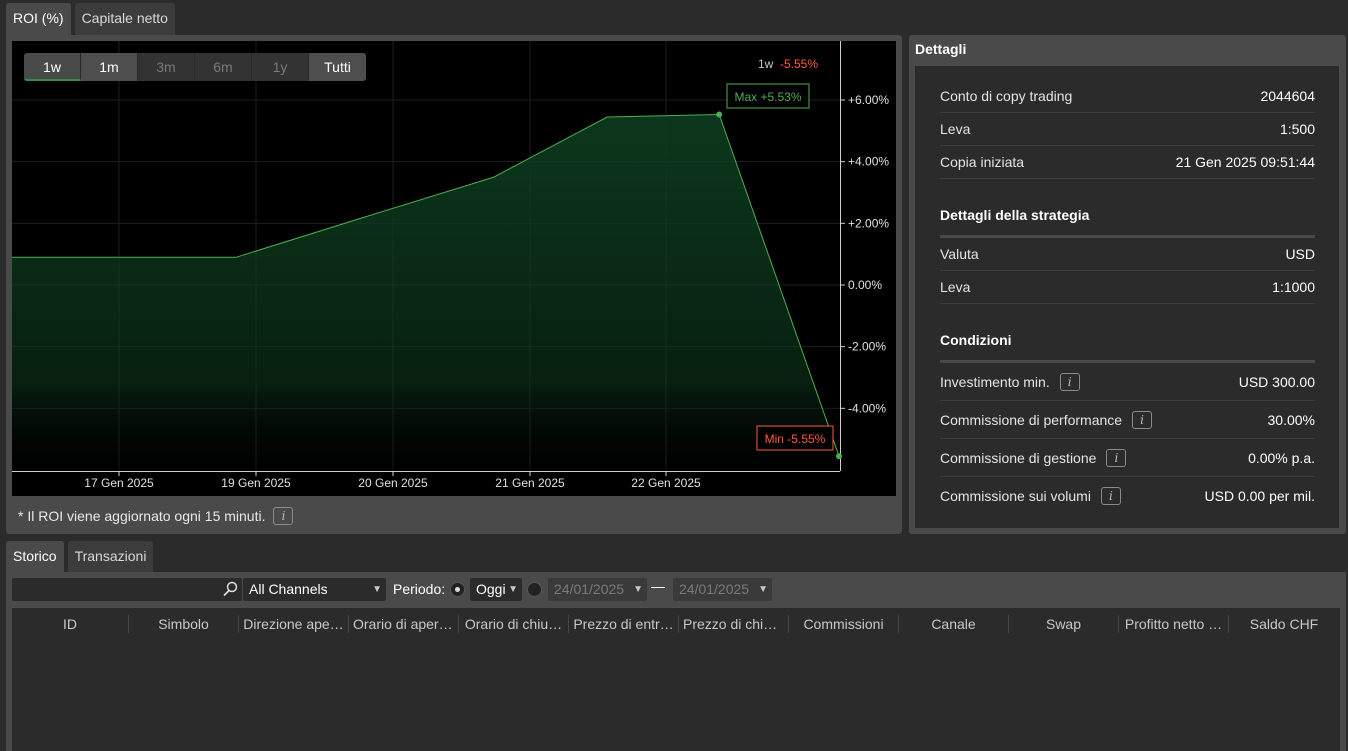 This screenshot has width=1348, height=751. Describe the element at coordinates (844, 624) in the screenshot. I see `column-header-commissioni: Commissioni` at that location.